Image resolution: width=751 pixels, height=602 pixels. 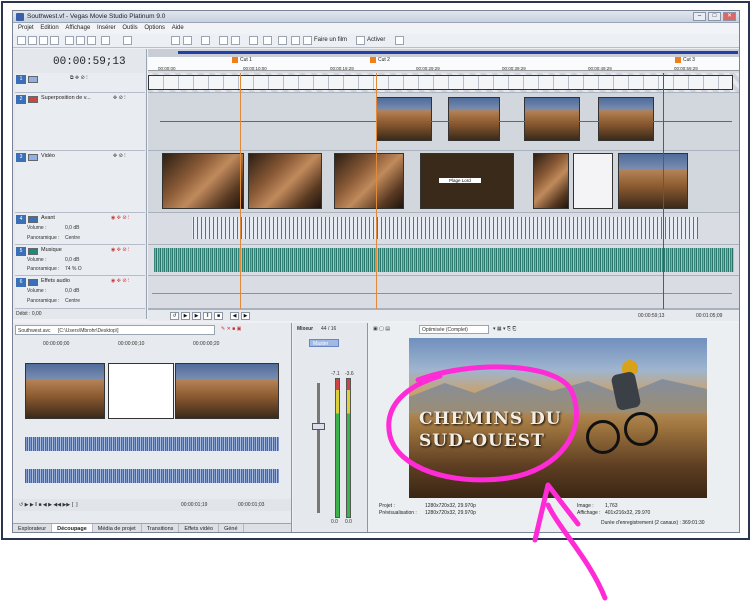 I want to click on pause-icon: ‖, so click(x=207, y=316).